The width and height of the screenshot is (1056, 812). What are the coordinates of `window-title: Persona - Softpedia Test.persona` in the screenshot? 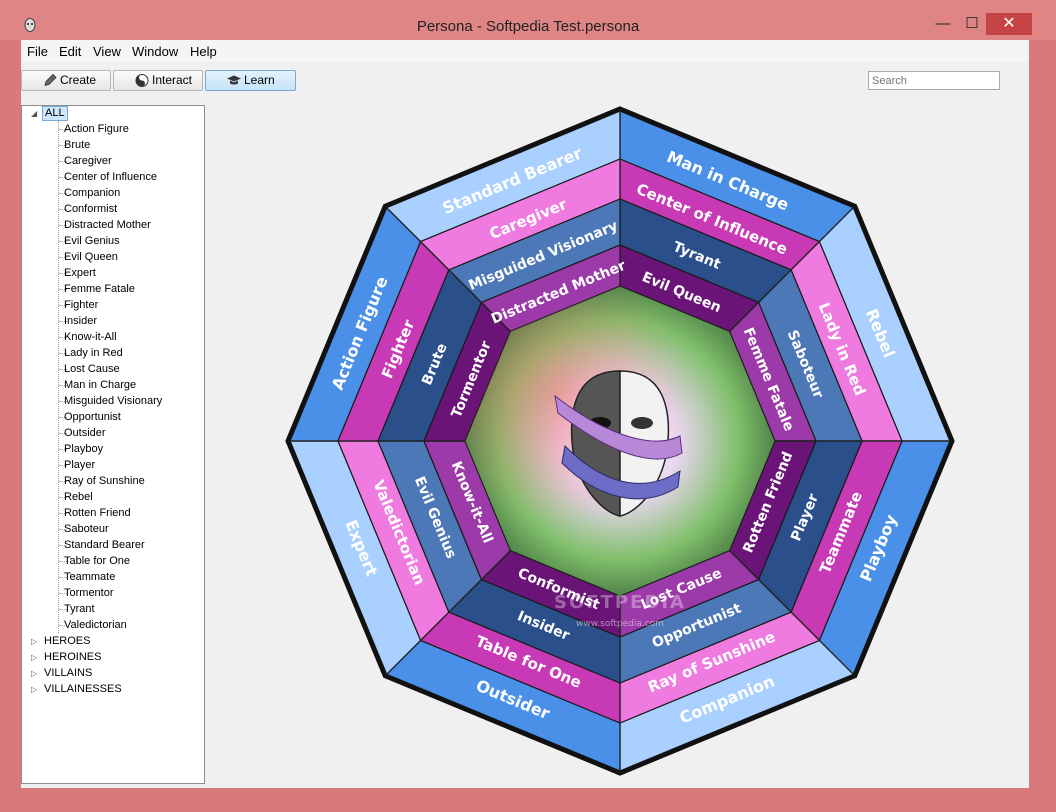 It's located at (528, 26).